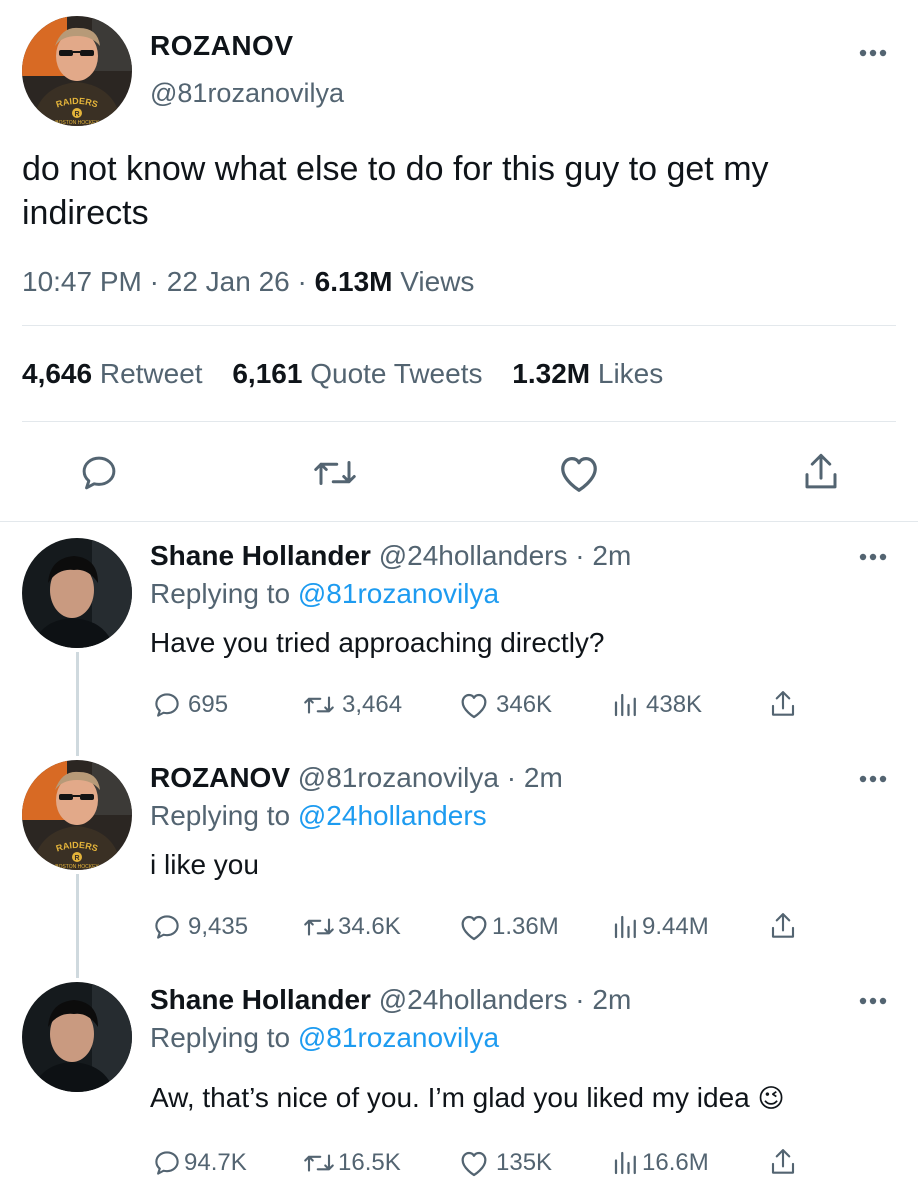 The height and width of the screenshot is (1200, 918). What do you see at coordinates (660, 927) in the screenshot?
I see `views-action: 9.44M` at bounding box center [660, 927].